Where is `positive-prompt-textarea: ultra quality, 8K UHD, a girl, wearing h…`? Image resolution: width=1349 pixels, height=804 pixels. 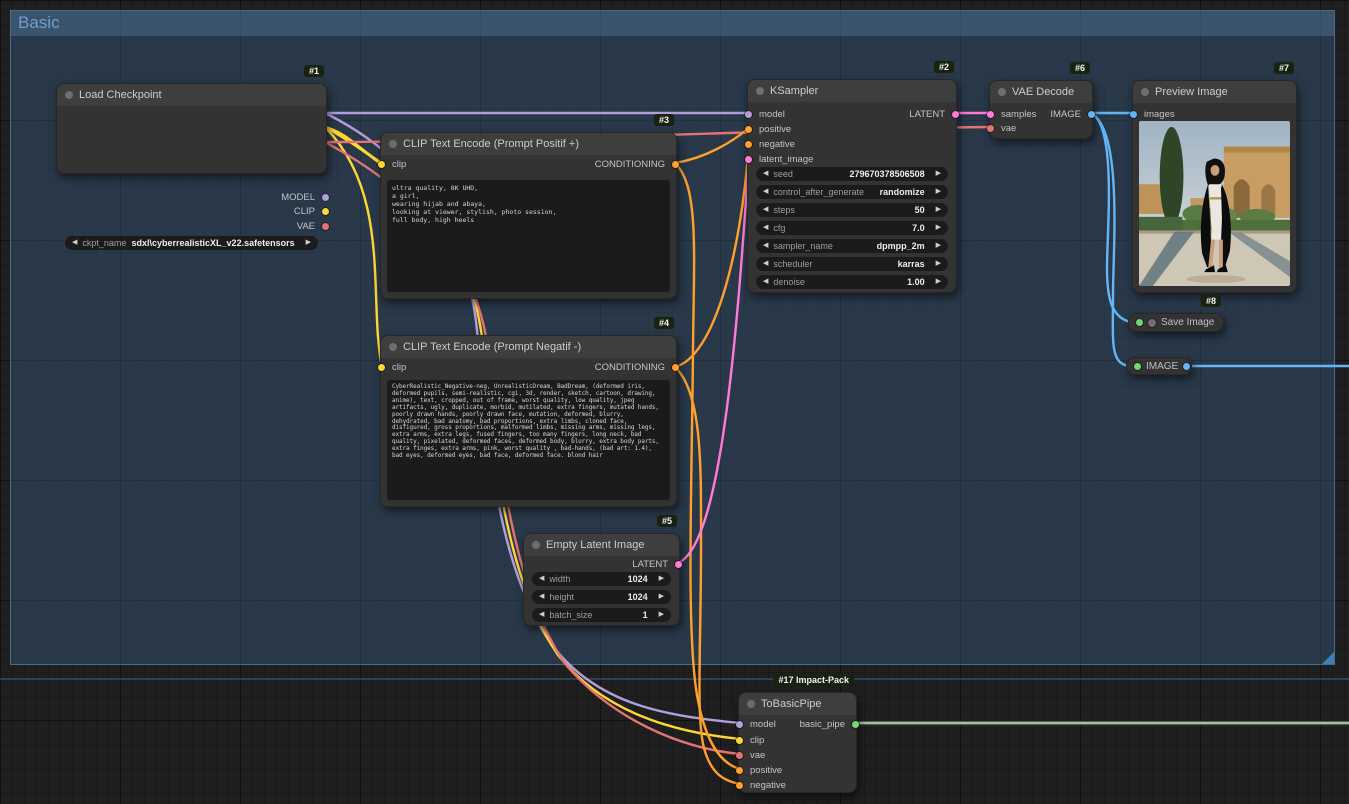 positive-prompt-textarea: ultra quality, 8K UHD, a girl, wearing h… is located at coordinates (528, 236).